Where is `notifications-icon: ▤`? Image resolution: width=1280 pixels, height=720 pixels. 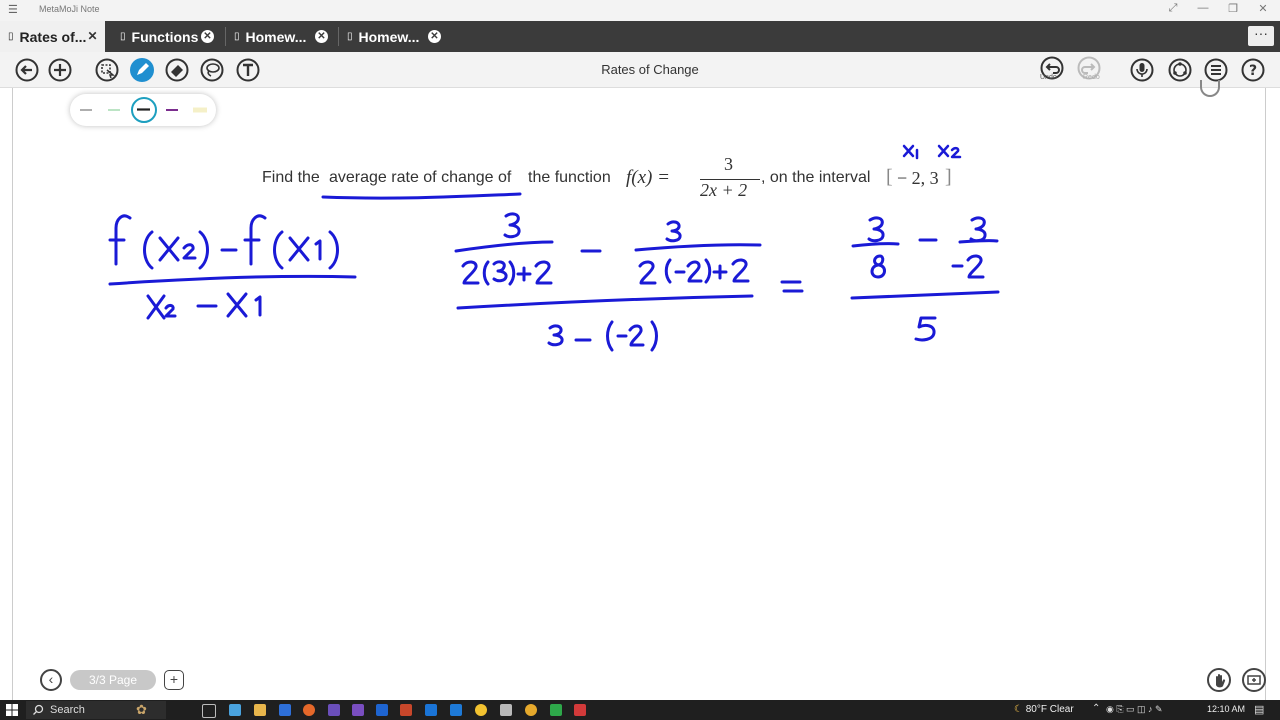
notifications-icon: ▤ is located at coordinates (1259, 709).